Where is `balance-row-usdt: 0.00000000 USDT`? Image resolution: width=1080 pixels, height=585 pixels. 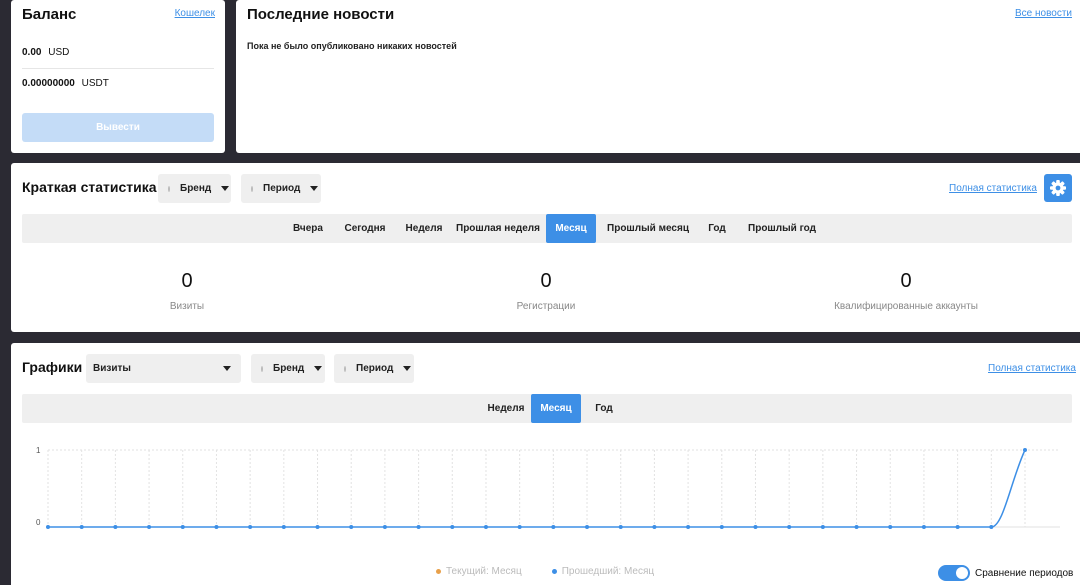
balance-row-usdt: 0.00000000 USDT is located at coordinates (65, 83).